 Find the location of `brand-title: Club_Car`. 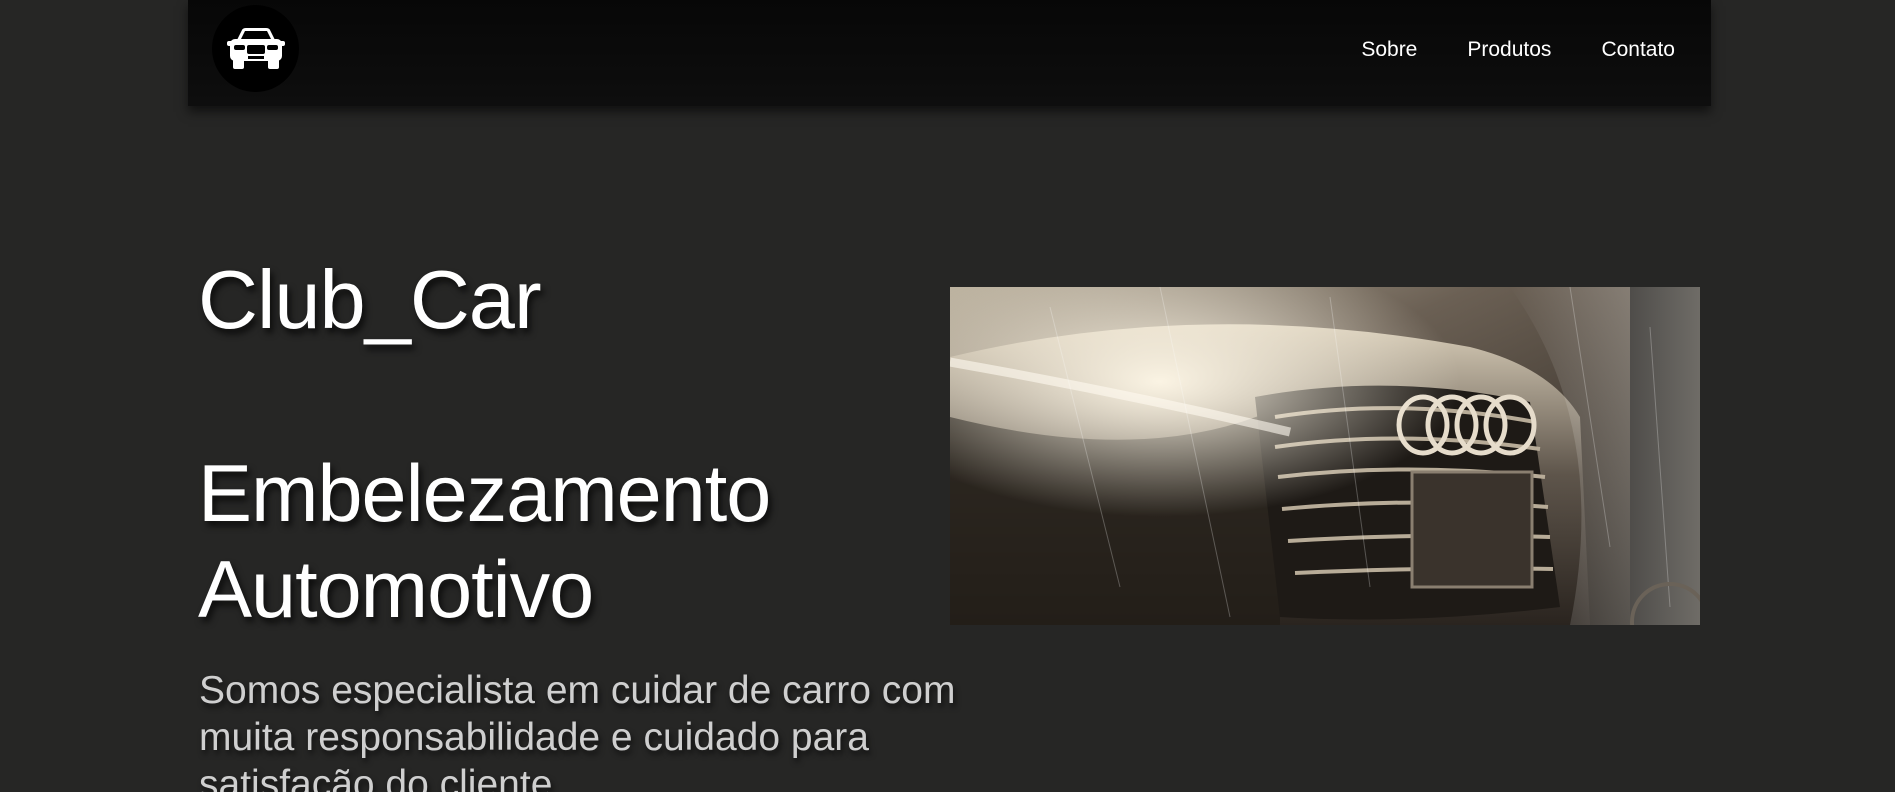

brand-title: Club_Car is located at coordinates (370, 299).